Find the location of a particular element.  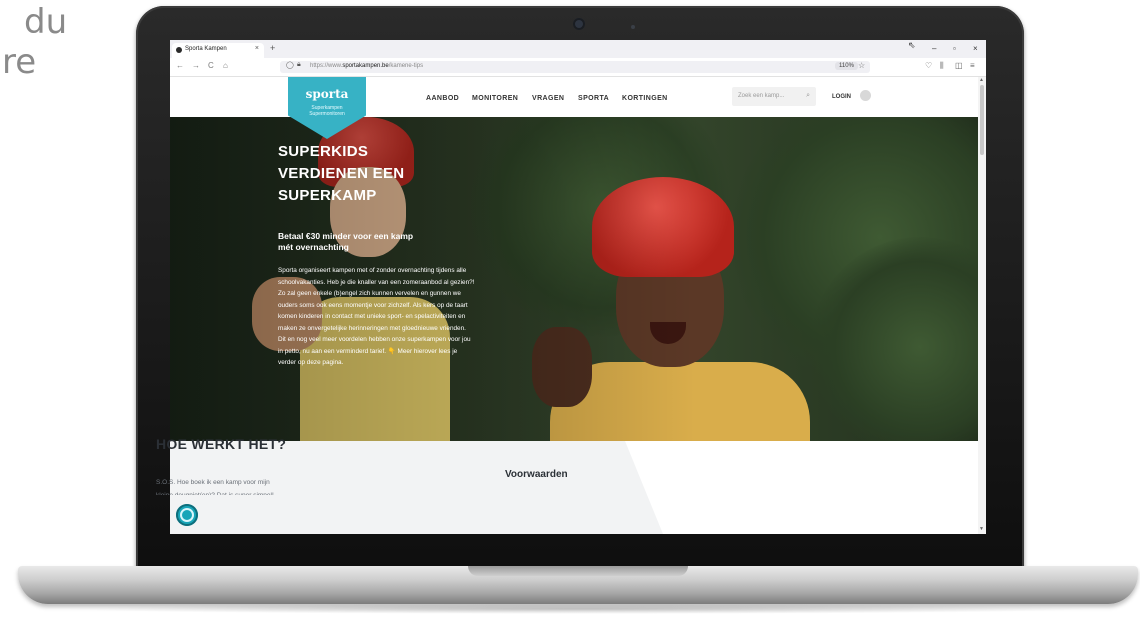

url-domain: sportakampen.be is located at coordinates (365, 66).